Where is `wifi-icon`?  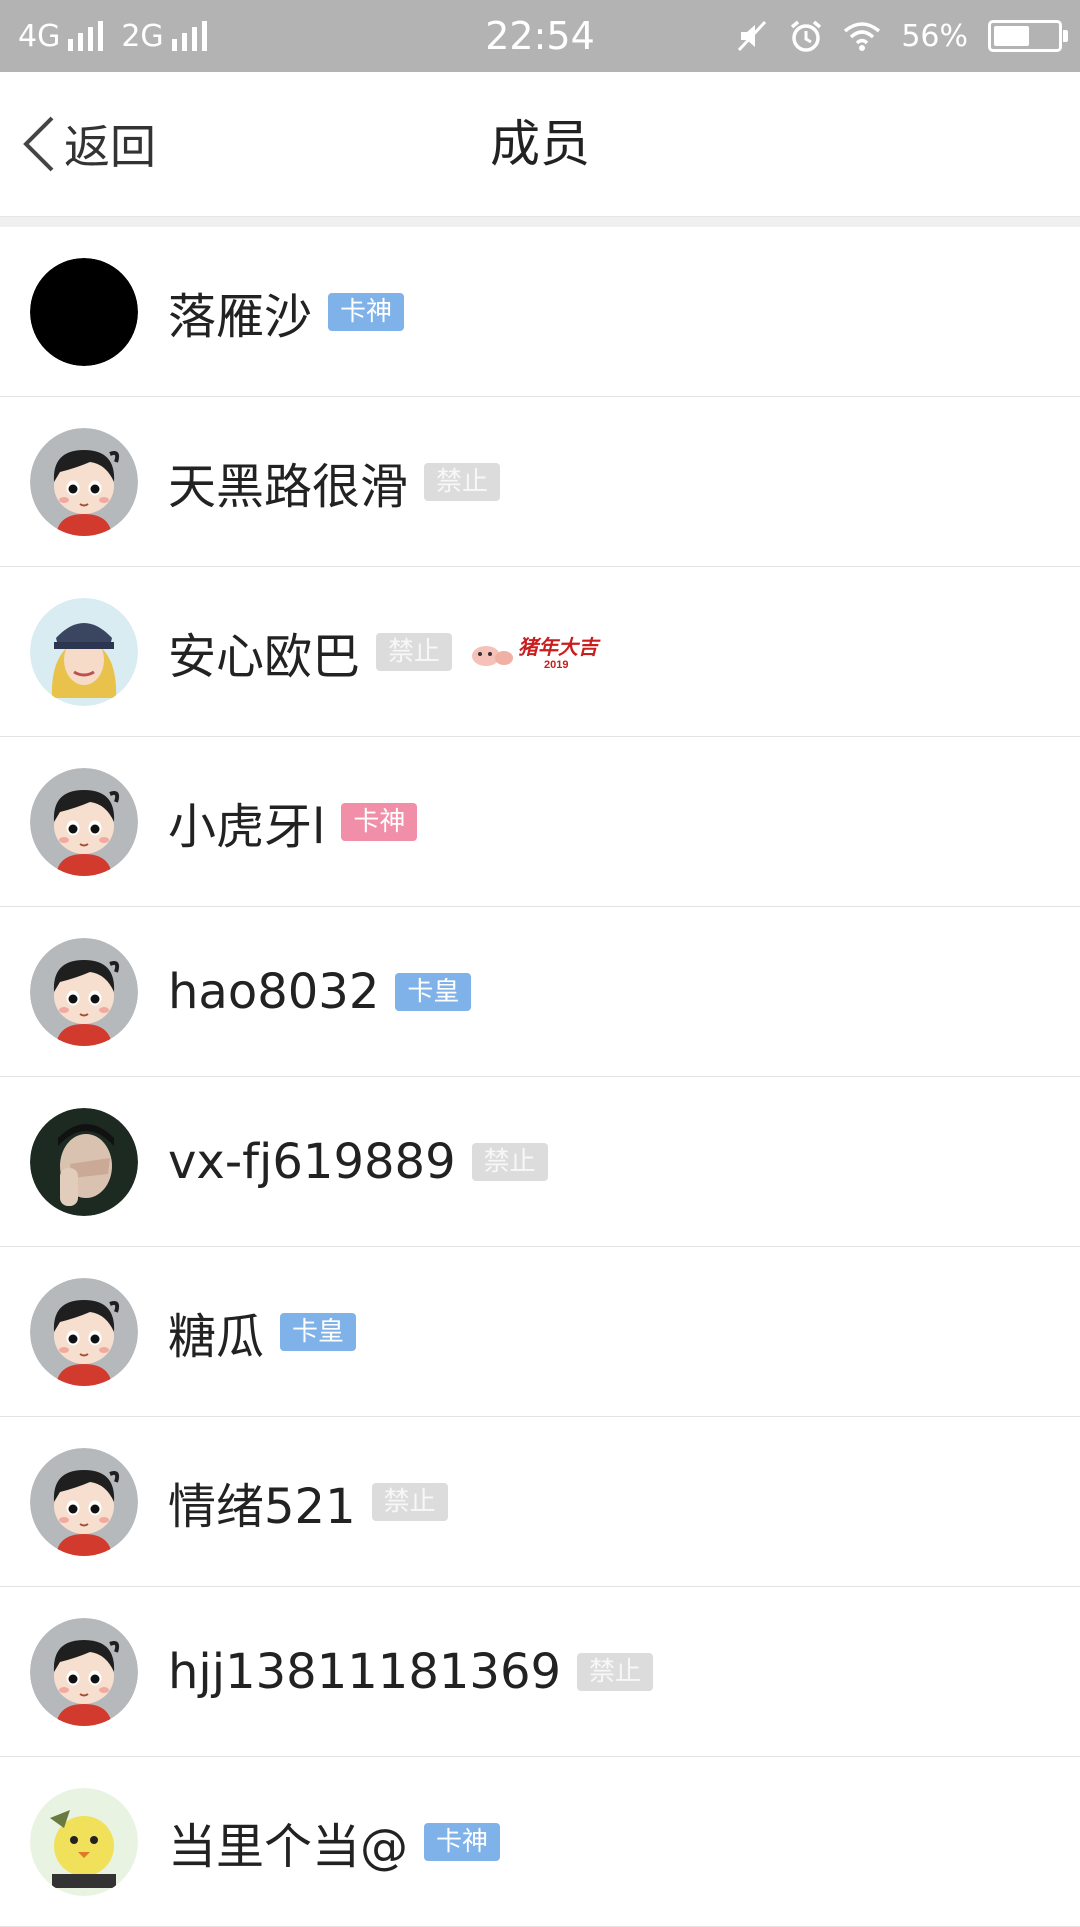
wifi-icon is located at coordinates (862, 36).